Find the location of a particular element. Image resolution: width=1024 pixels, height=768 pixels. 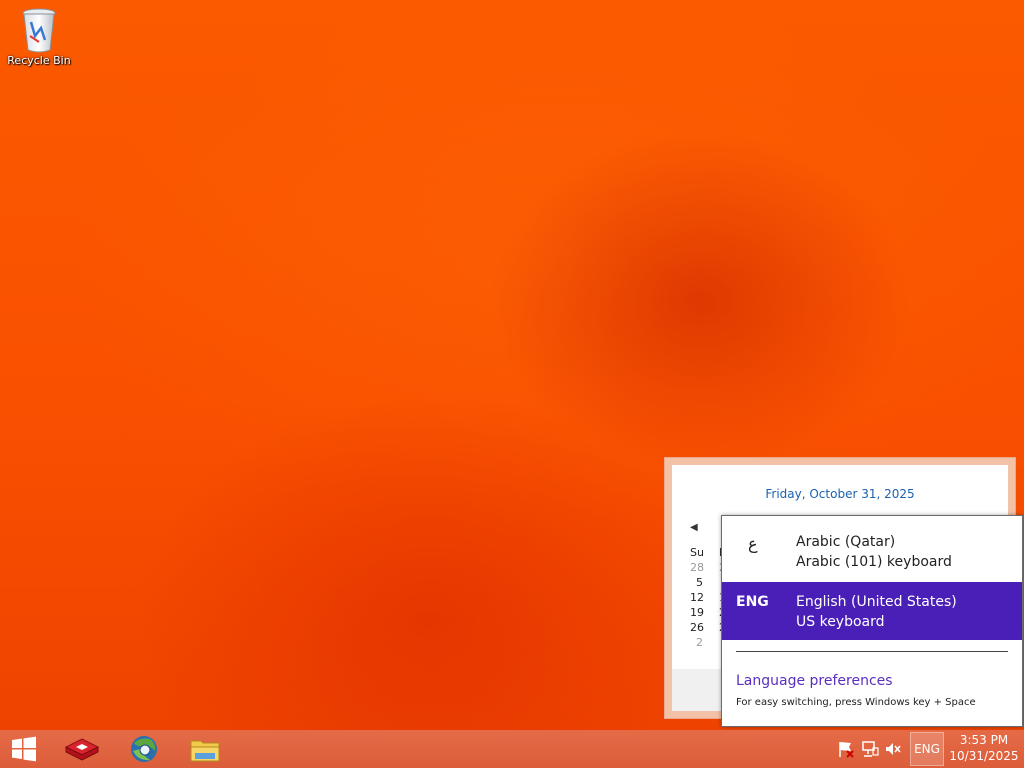

taskbar-clock: 3:53 PM 10/31/2025 is located at coordinates (984, 749).